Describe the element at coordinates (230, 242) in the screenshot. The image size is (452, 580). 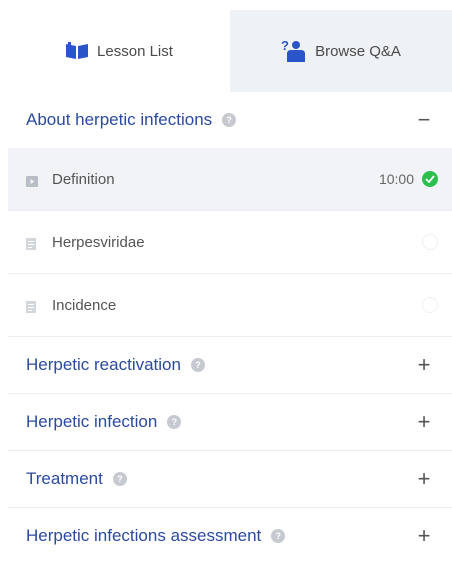
I see `lesson-item-herpesviridae: Herpesviridae` at that location.